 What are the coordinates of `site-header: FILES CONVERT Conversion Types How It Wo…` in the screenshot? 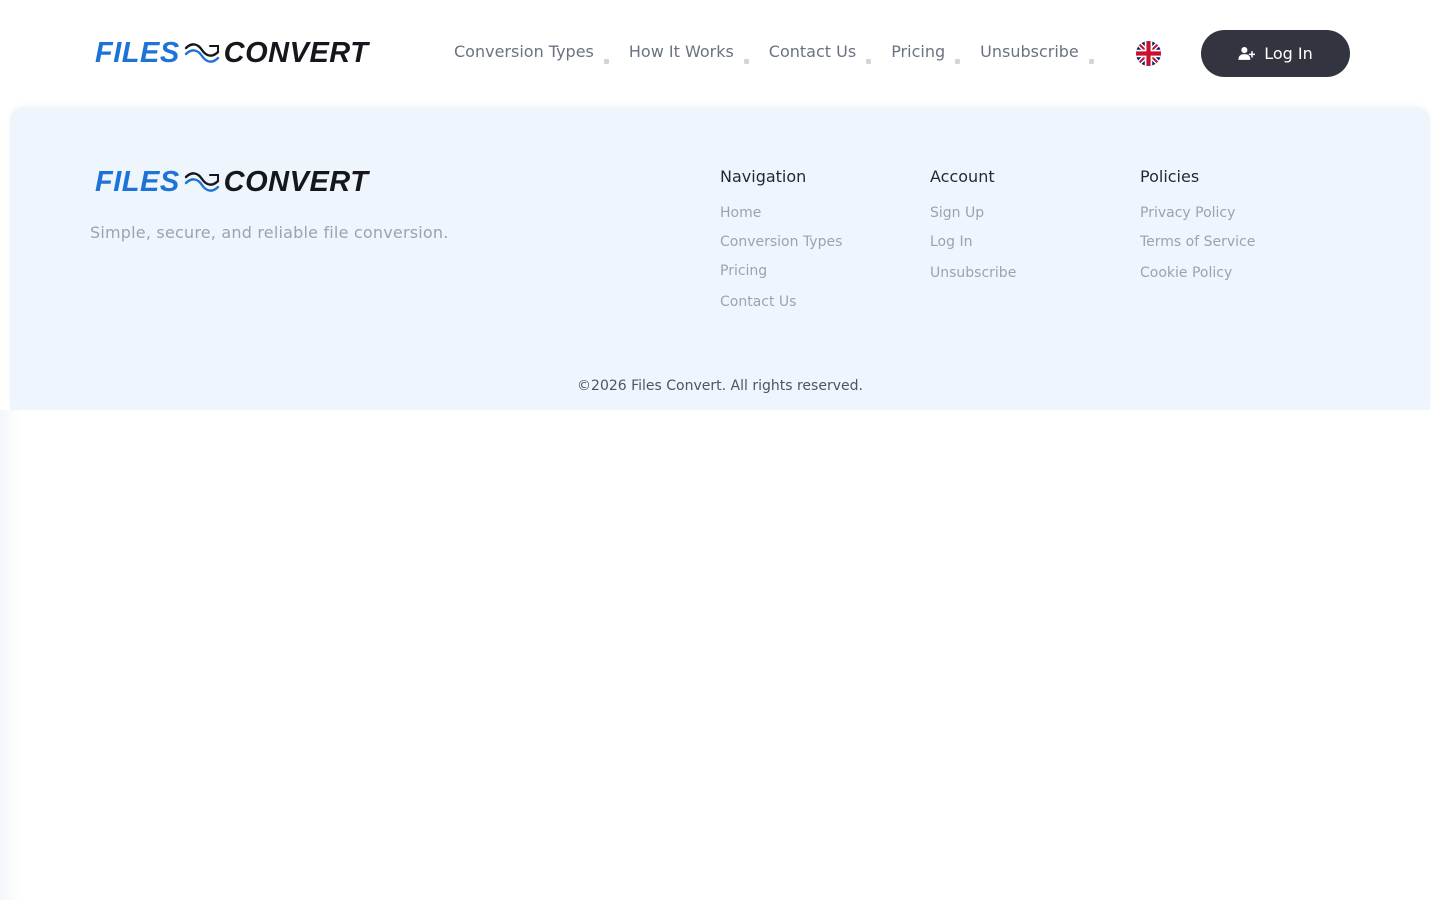 It's located at (720, 53).